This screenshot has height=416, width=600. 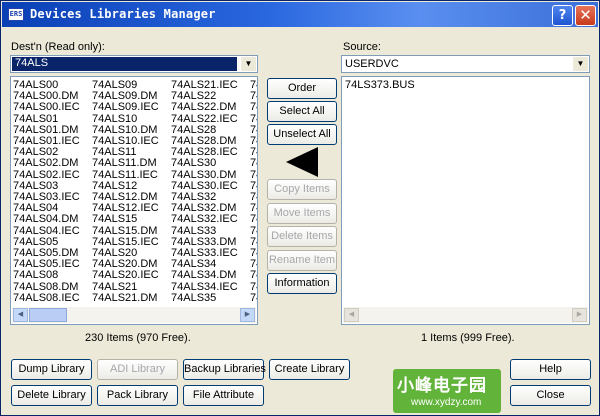 I want to click on dest-list-item: 74ALS04.DM, so click(x=52, y=219).